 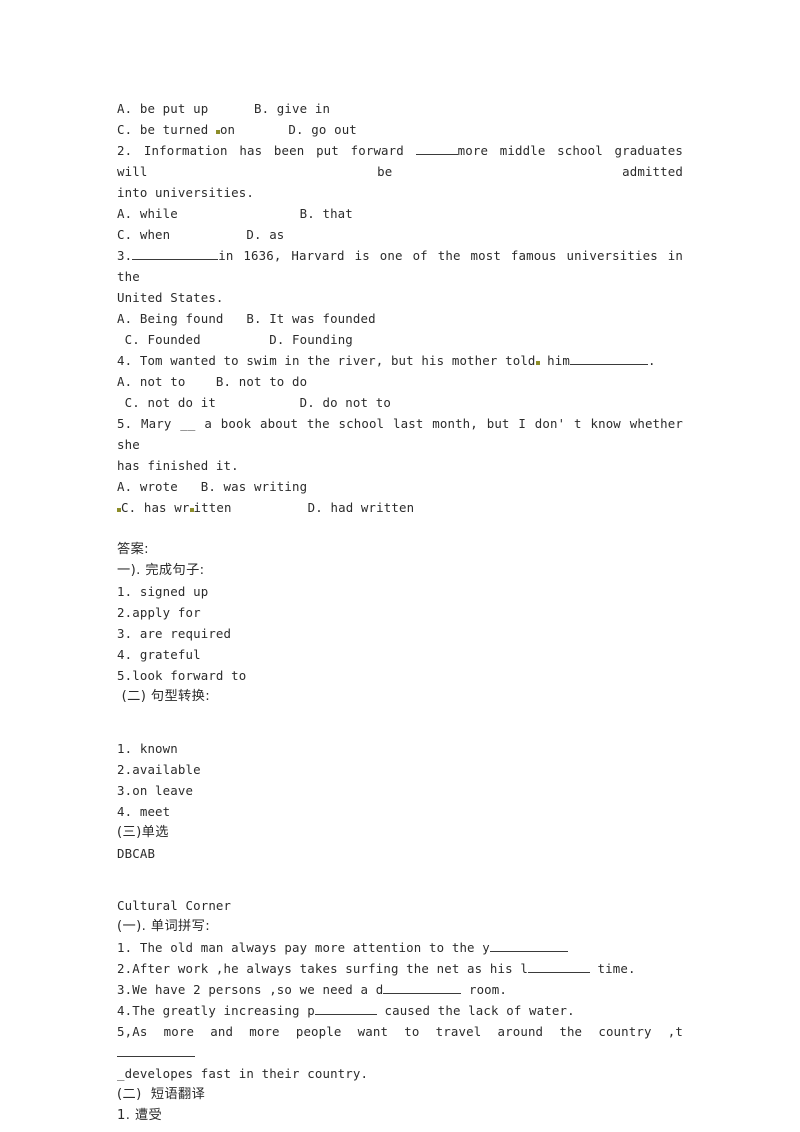 I want to click on answers-heading: 答案:, so click(x=133, y=549).